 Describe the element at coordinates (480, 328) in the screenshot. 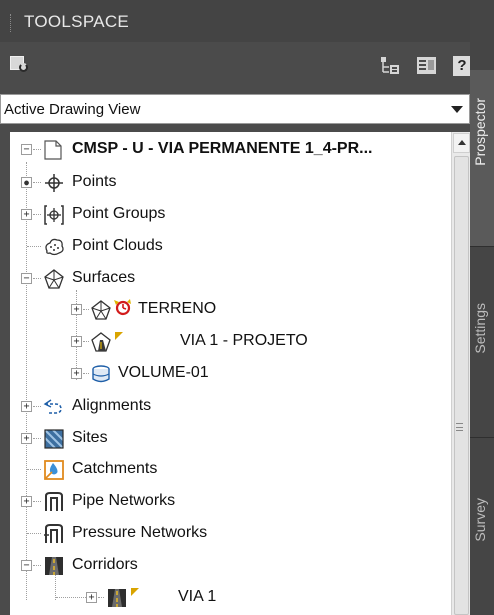

I see `tab-label: Settings` at that location.